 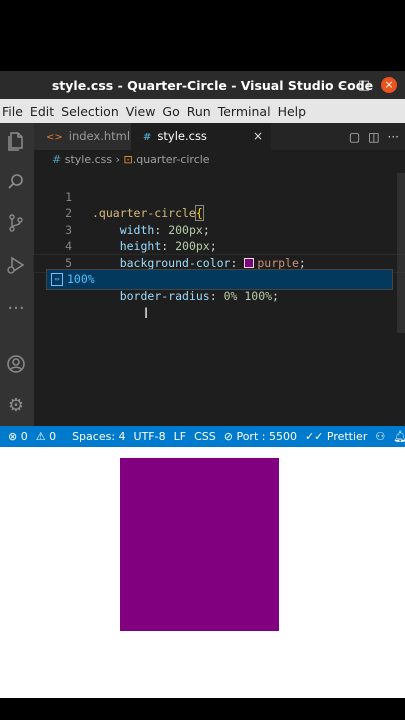 I want to click on breadcrumb: # style.css › ⊡.quarter-circle, so click(x=131, y=159).